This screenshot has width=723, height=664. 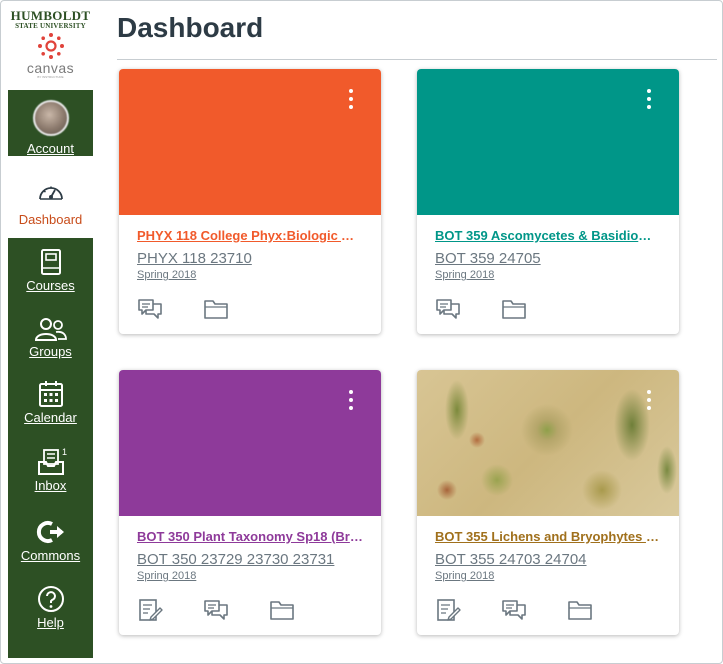 I want to click on nav-help: Help, so click(x=50, y=607).